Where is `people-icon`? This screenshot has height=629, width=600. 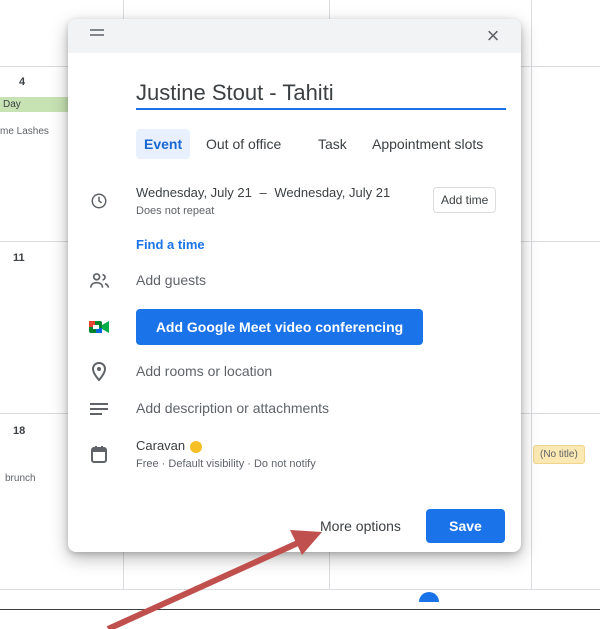 people-icon is located at coordinates (100, 280).